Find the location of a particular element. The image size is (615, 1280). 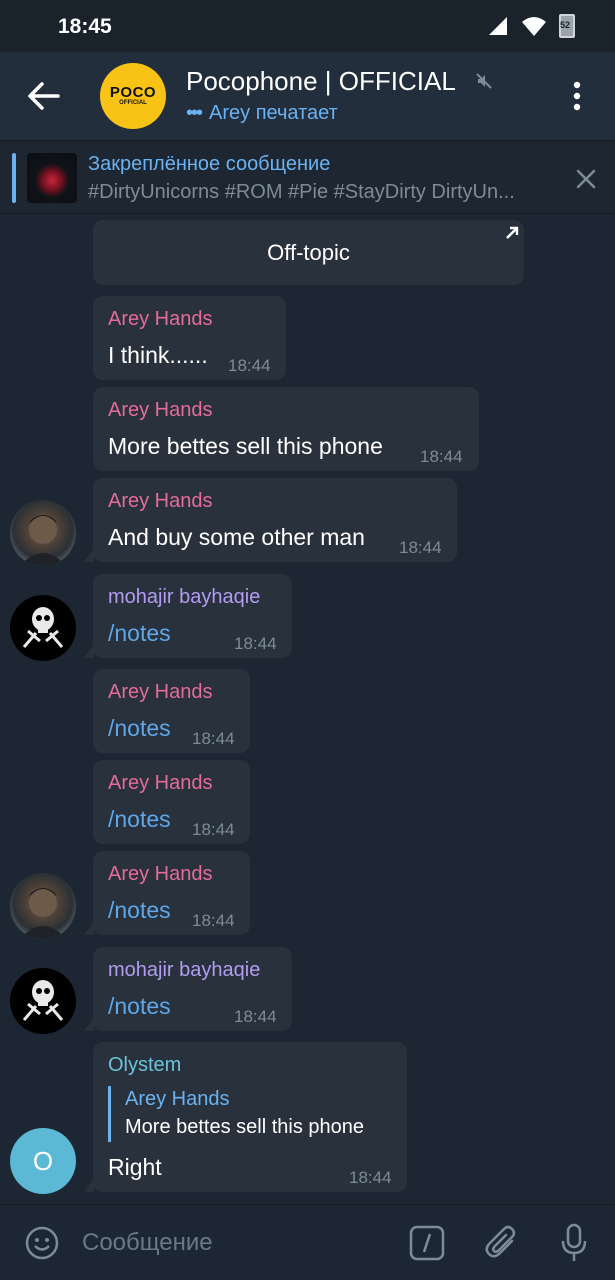

chat-avatar: POCO OFFICIAL is located at coordinates (133, 96).